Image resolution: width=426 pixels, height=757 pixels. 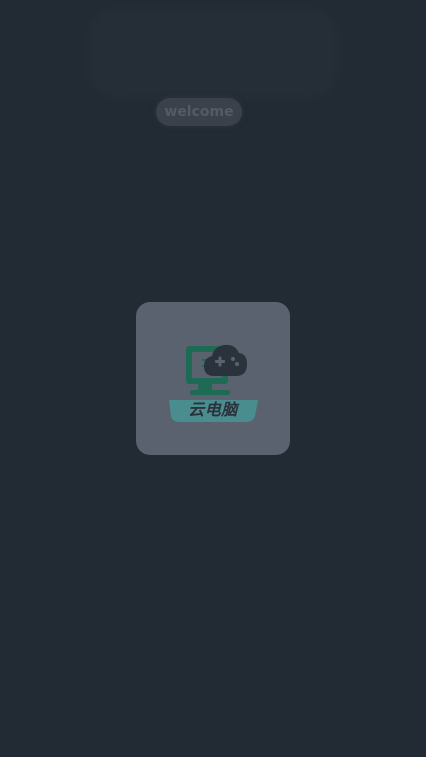 I want to click on app-name-label: 云电脑, so click(x=213, y=409).